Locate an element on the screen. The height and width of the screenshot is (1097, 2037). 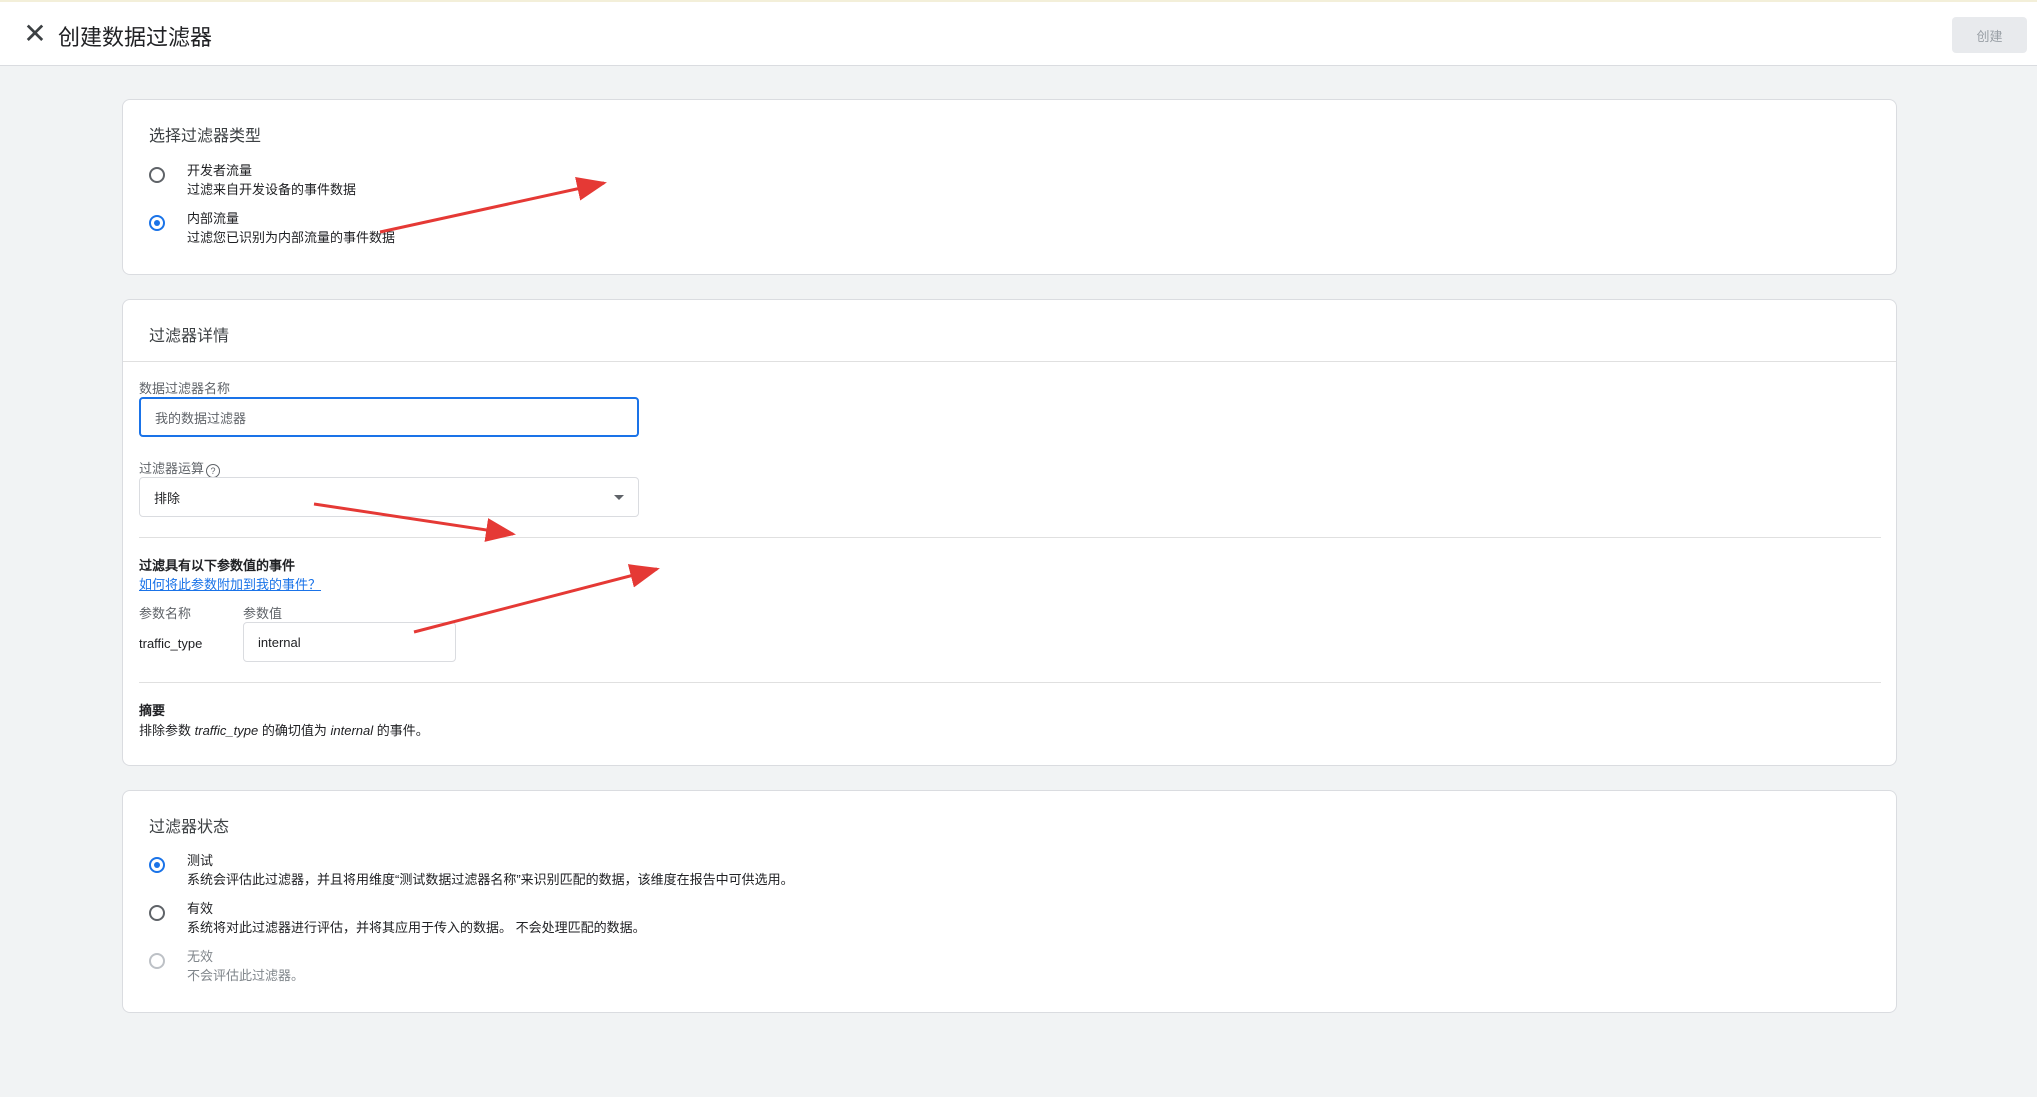
summary-text: 排除参数 traffic_type 的确切值为 internal 的事件。 is located at coordinates (284, 729).